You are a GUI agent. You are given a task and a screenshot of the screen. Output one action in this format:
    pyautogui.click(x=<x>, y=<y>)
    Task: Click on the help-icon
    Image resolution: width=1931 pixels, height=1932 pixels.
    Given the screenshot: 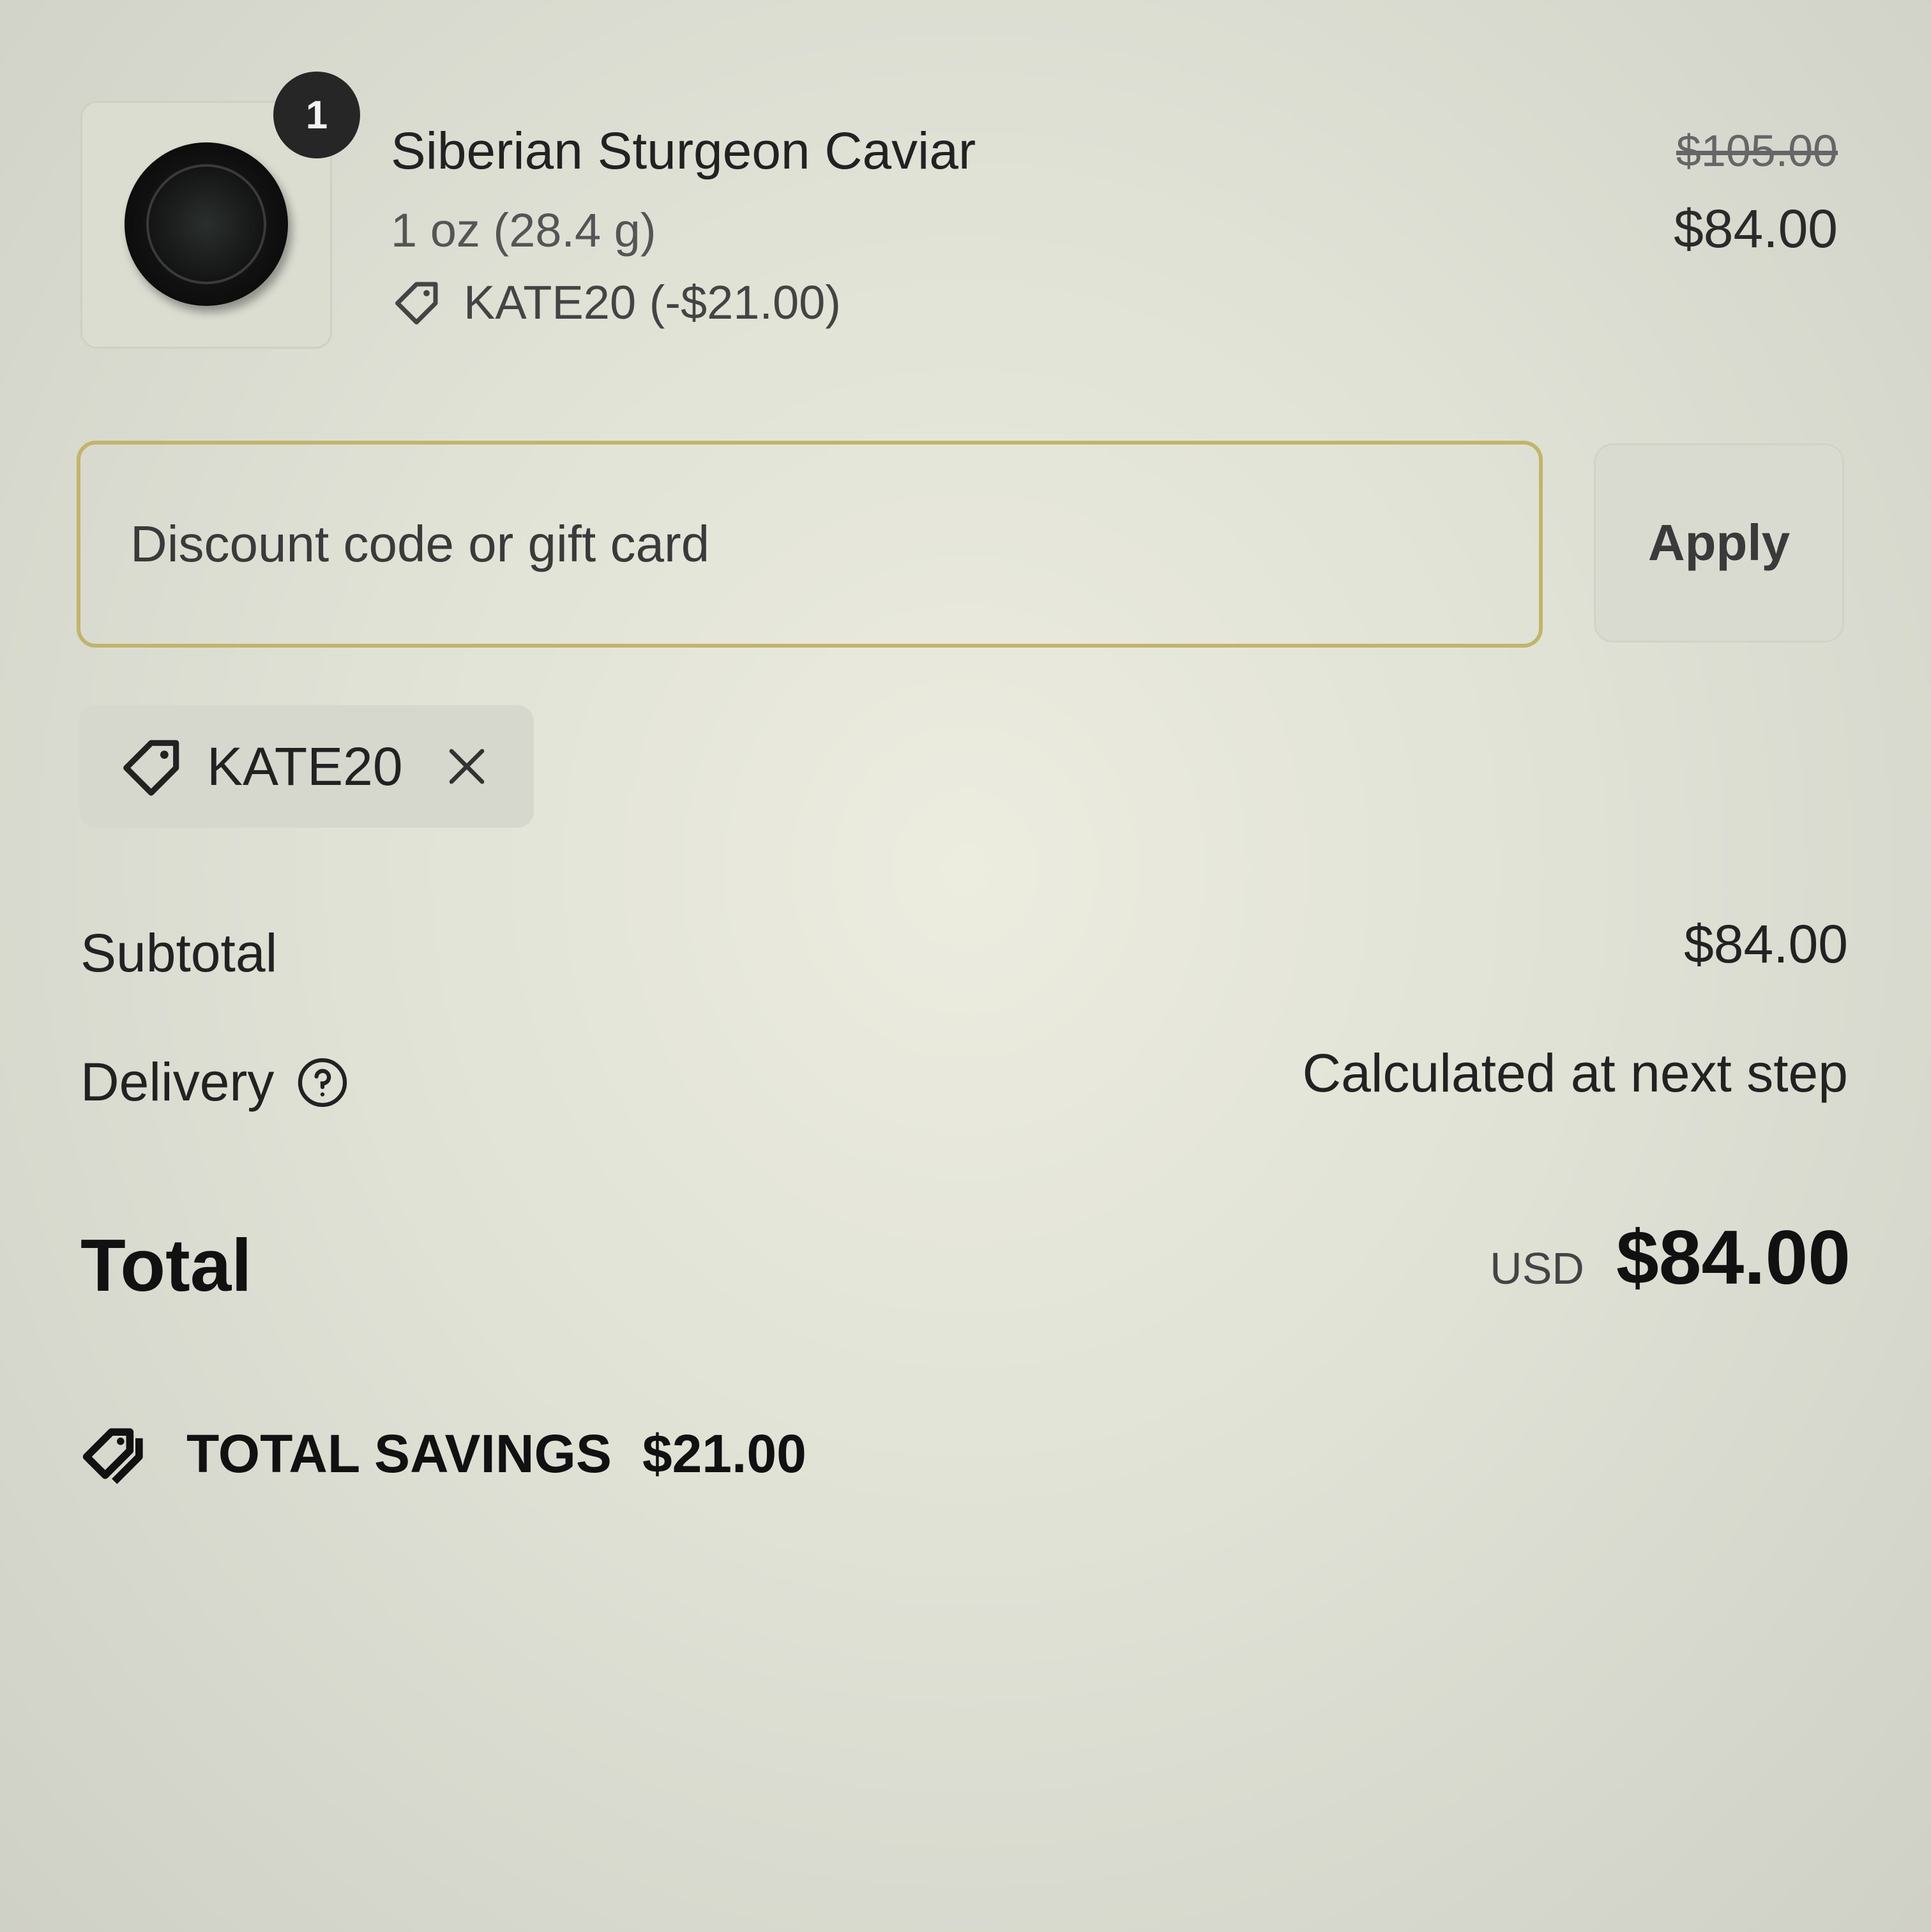 What is the action you would take?
    pyautogui.click(x=322, y=1082)
    